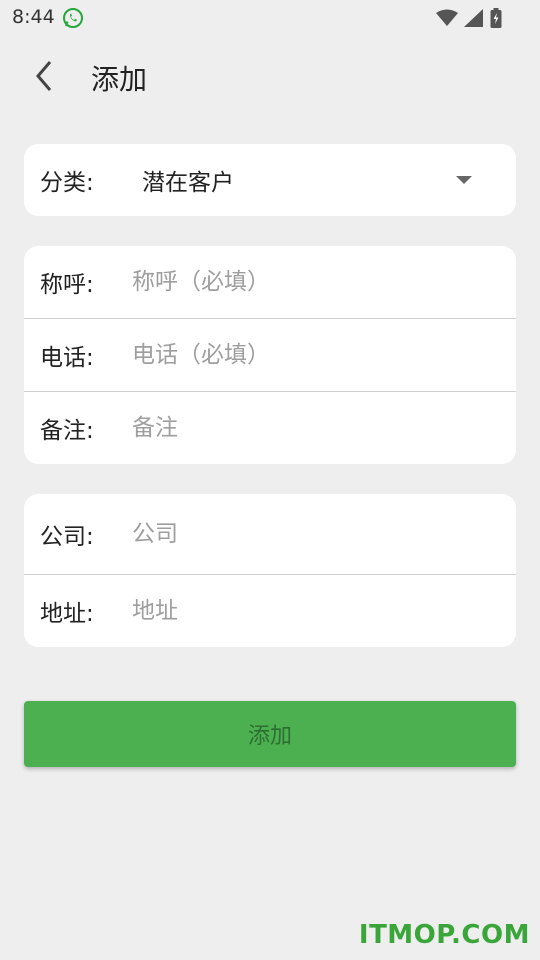 This screenshot has width=540, height=960. What do you see at coordinates (496, 18) in the screenshot?
I see `battery-icon` at bounding box center [496, 18].